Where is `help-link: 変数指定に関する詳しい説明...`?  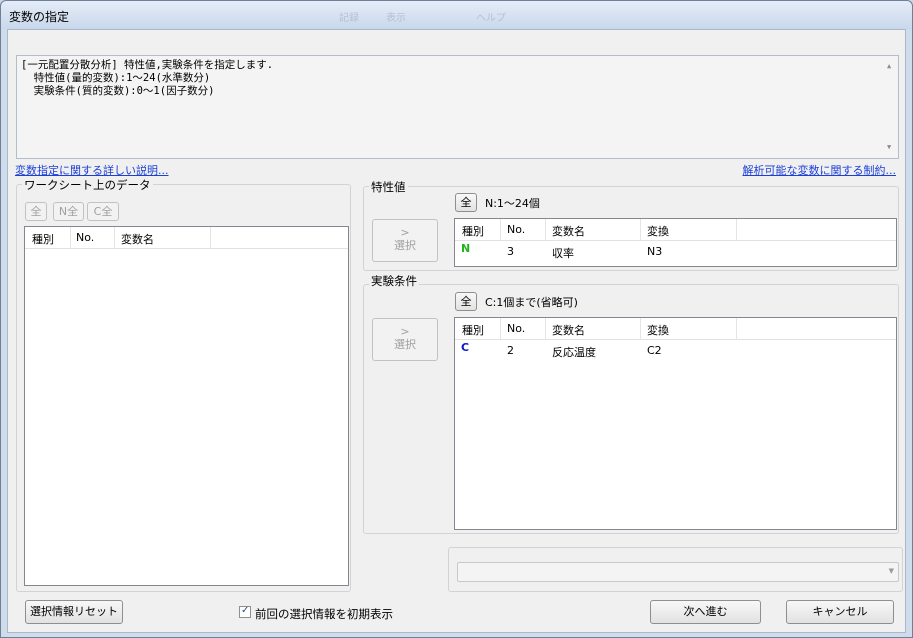 help-link: 変数指定に関する詳しい説明... is located at coordinates (92, 170).